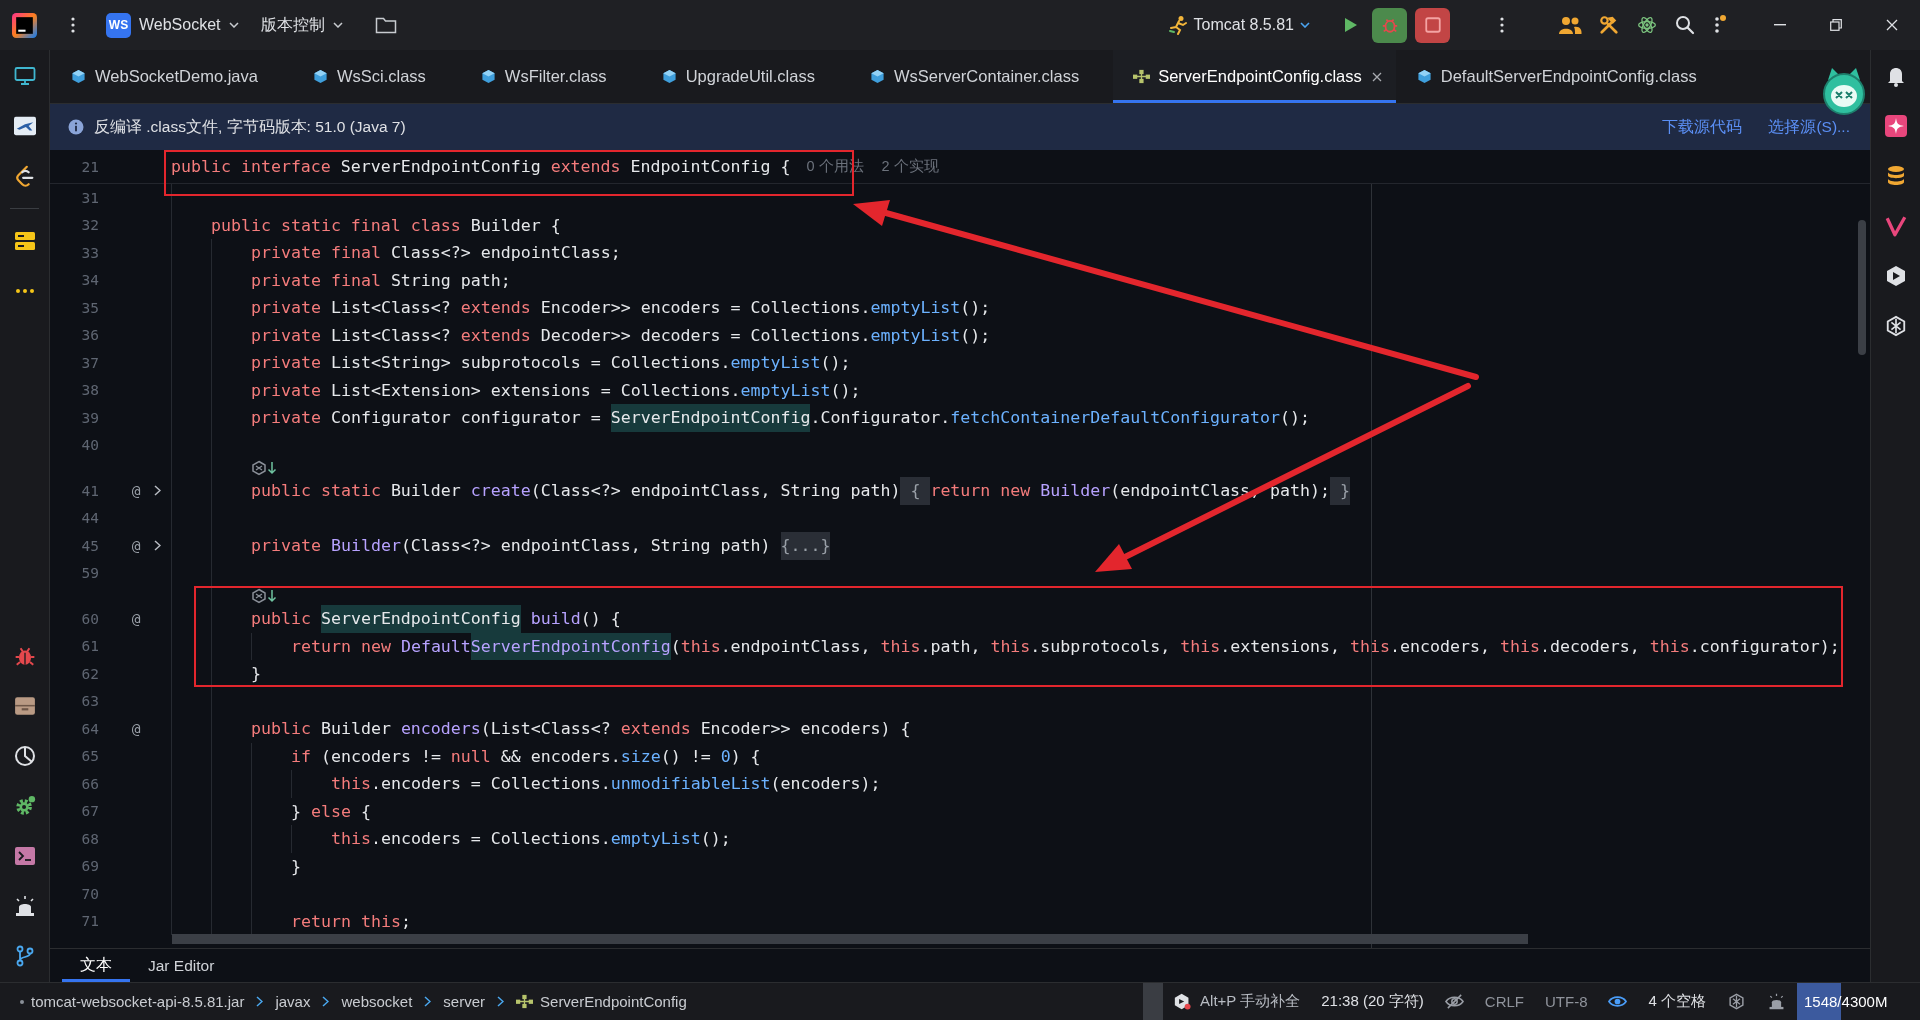 The image size is (1920, 1020). I want to click on server-icon, so click(24, 241).